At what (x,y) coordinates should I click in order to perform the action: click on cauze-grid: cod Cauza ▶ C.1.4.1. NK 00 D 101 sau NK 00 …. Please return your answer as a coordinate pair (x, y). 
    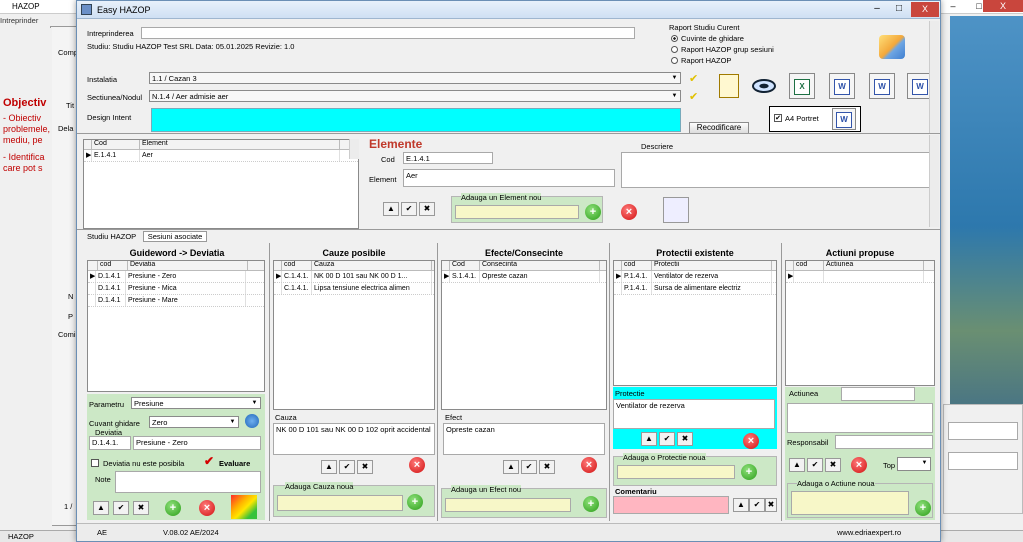
    Looking at the image, I should click on (354, 335).